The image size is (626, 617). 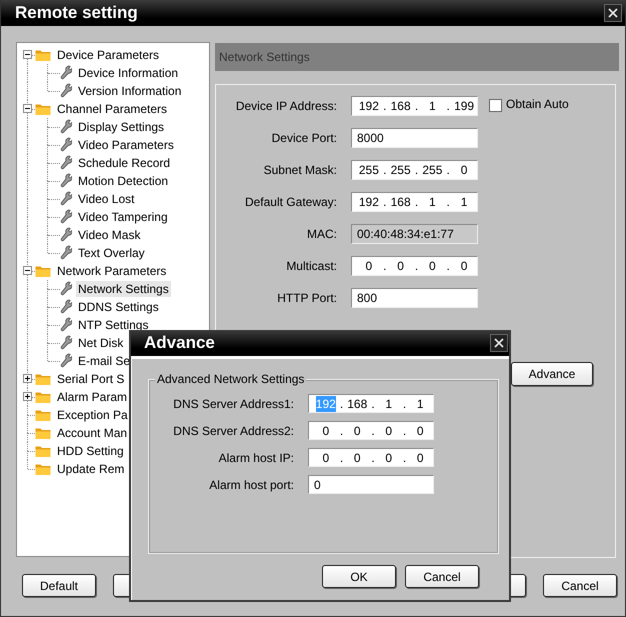 What do you see at coordinates (552, 374) in the screenshot?
I see `advance-button: Advance` at bounding box center [552, 374].